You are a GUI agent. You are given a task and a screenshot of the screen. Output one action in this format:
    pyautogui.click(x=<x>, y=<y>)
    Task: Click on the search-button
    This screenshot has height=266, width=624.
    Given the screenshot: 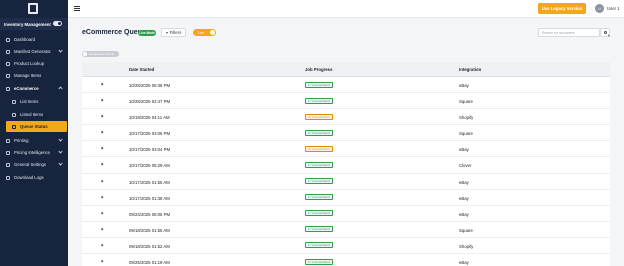 What is the action you would take?
    pyautogui.click(x=605, y=32)
    